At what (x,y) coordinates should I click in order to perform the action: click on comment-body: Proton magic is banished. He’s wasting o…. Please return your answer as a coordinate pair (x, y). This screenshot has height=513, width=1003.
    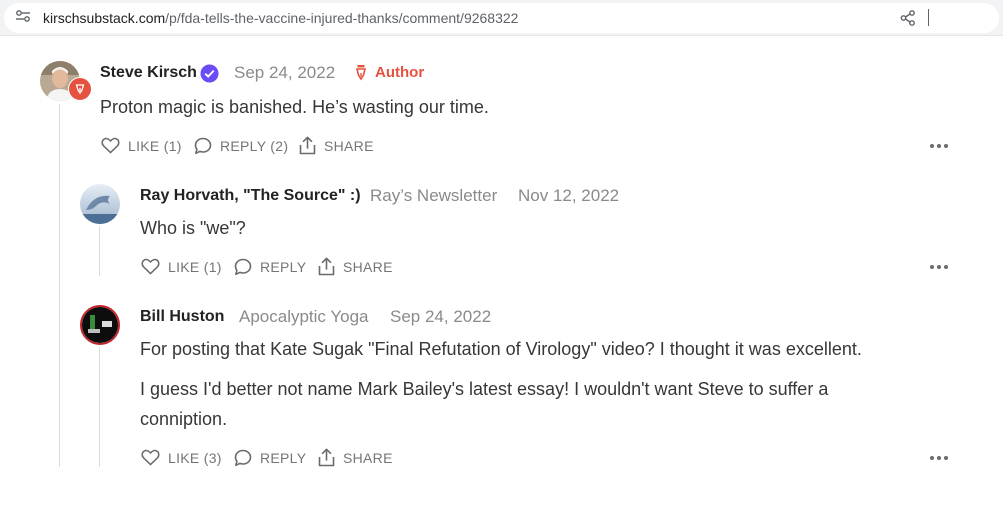
    Looking at the image, I should click on (294, 107).